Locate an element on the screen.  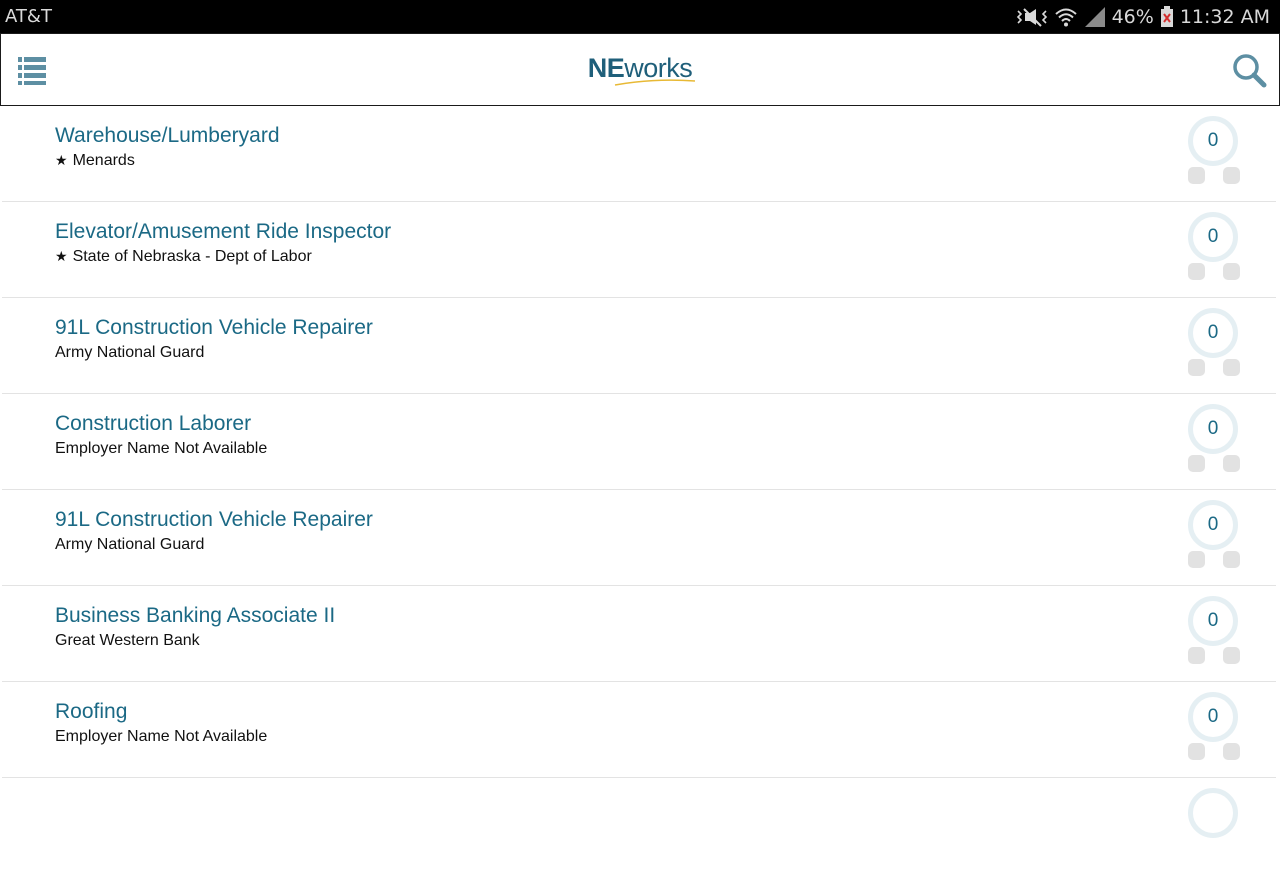
search-icon is located at coordinates (1250, 71).